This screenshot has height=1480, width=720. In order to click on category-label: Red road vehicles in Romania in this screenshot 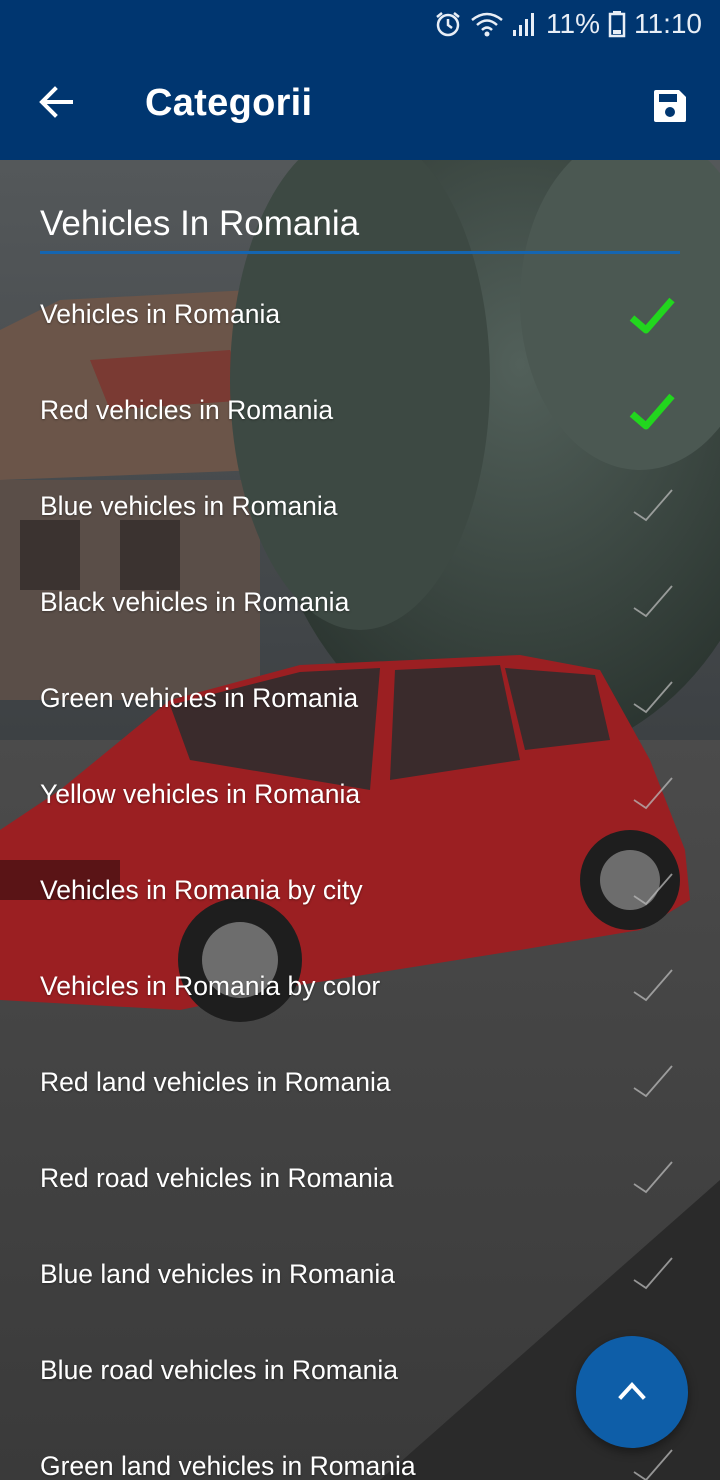, I will do `click(217, 1178)`.